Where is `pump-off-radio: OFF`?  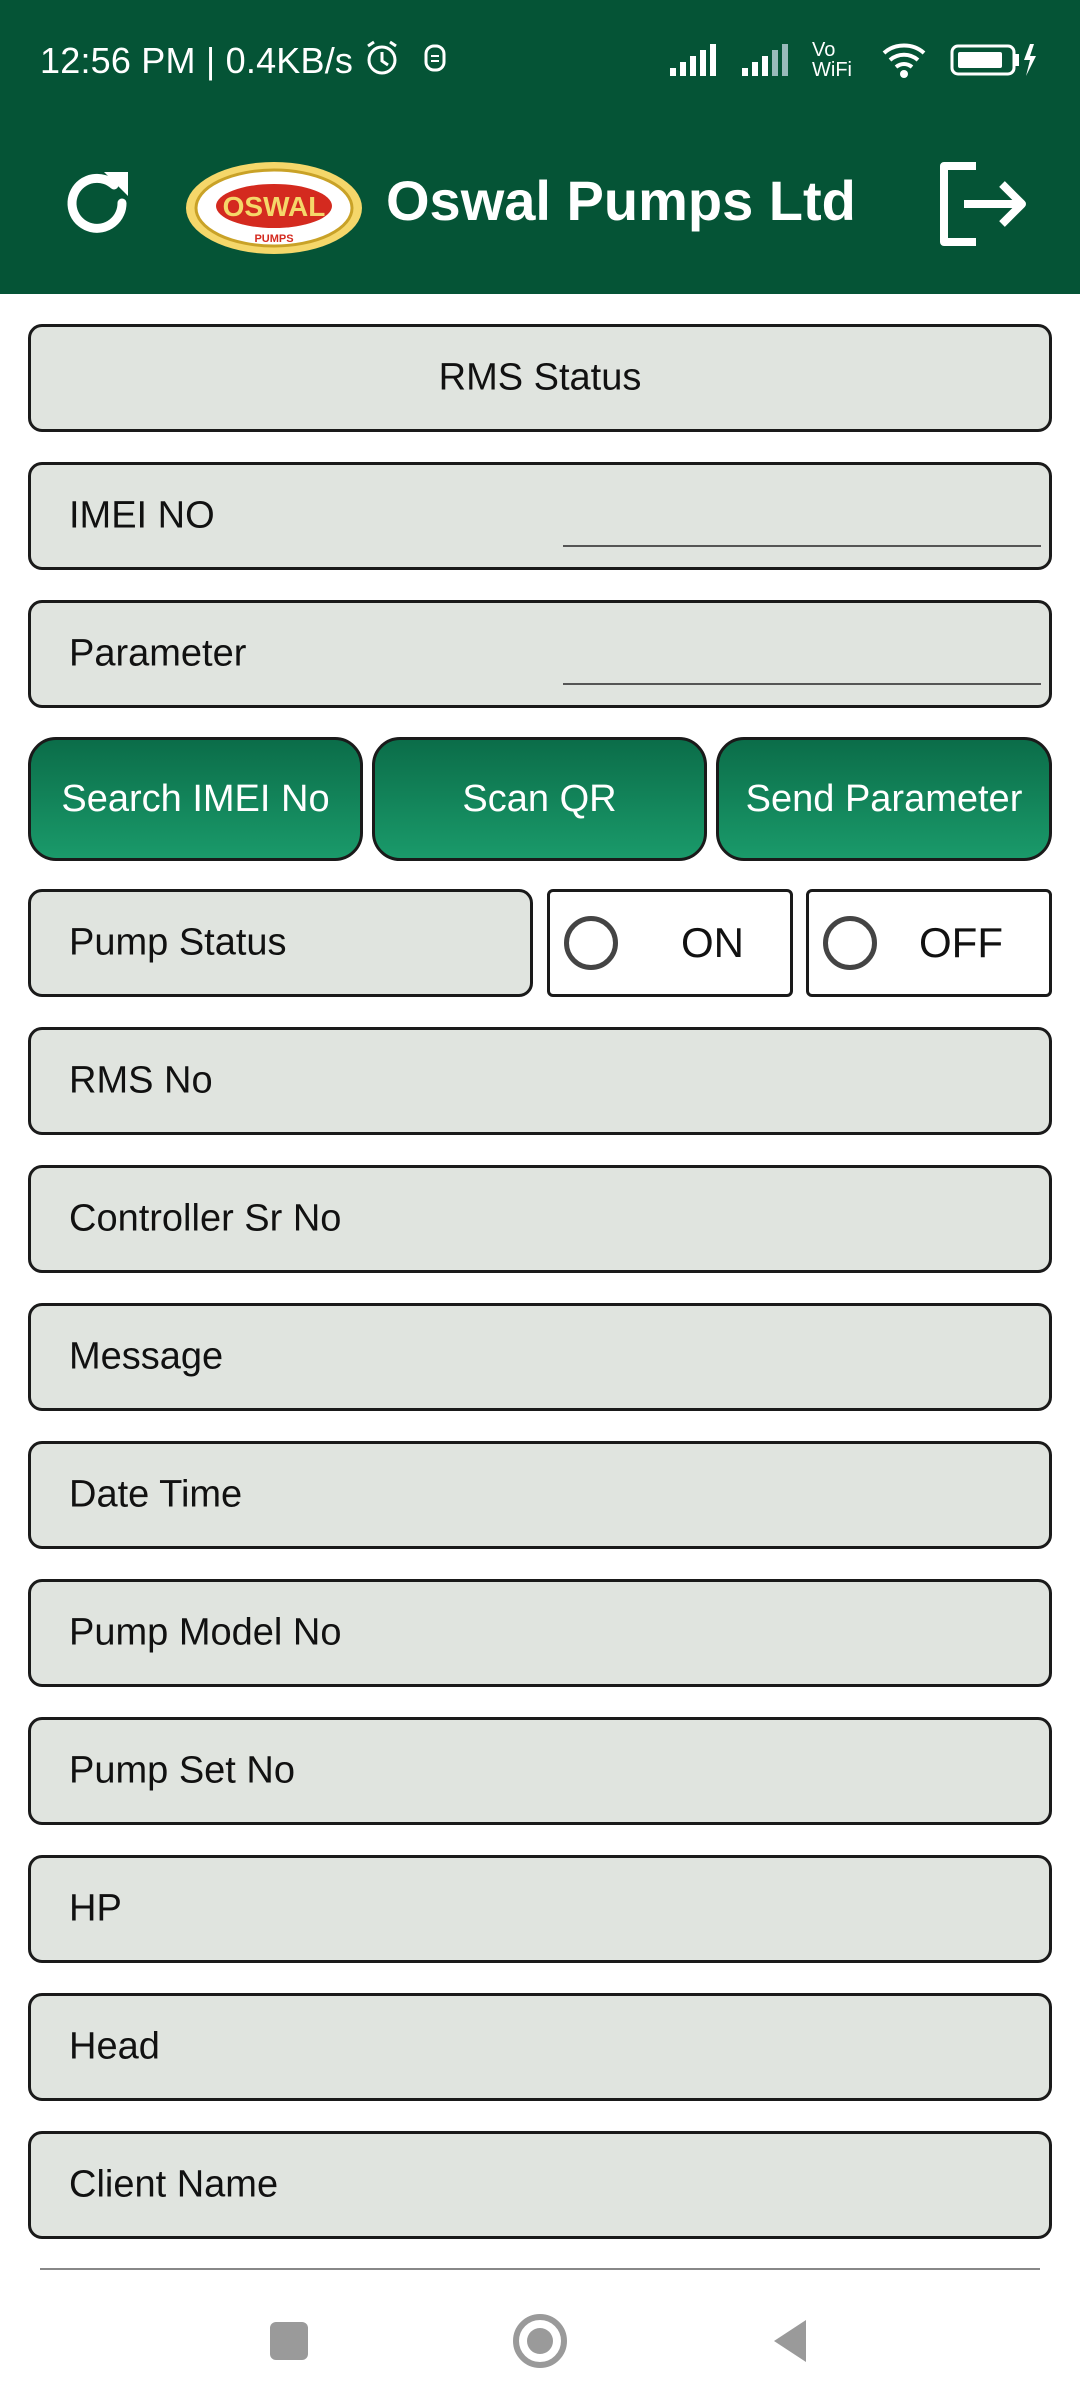
pump-off-radio: OFF is located at coordinates (929, 943).